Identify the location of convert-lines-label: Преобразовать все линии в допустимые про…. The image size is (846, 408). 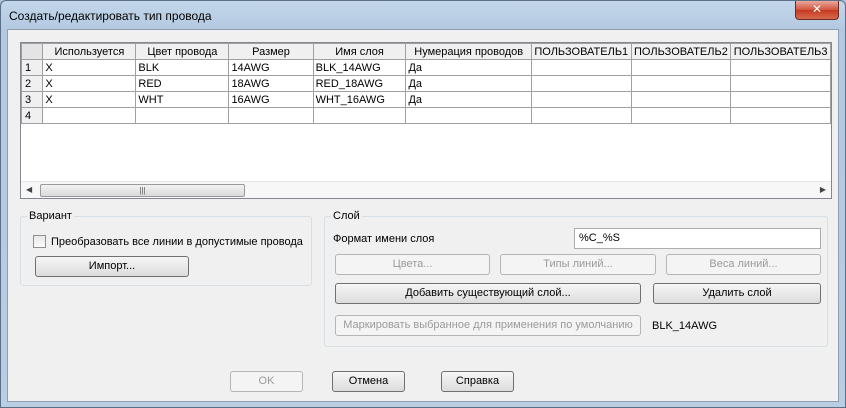
(177, 242).